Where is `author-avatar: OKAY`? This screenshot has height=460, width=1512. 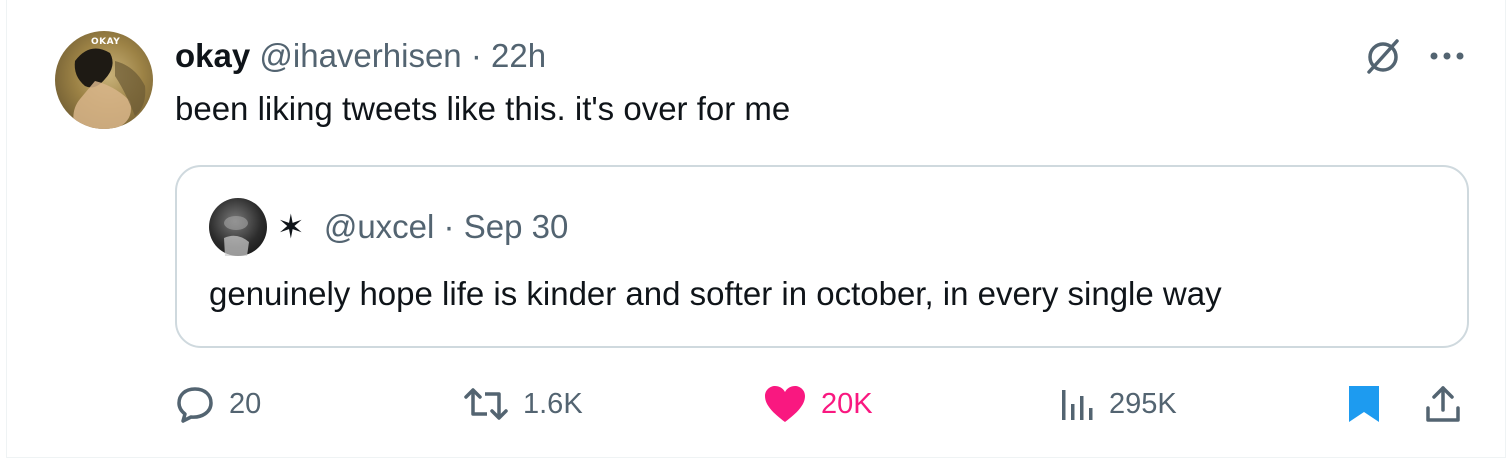
author-avatar: OKAY is located at coordinates (104, 80).